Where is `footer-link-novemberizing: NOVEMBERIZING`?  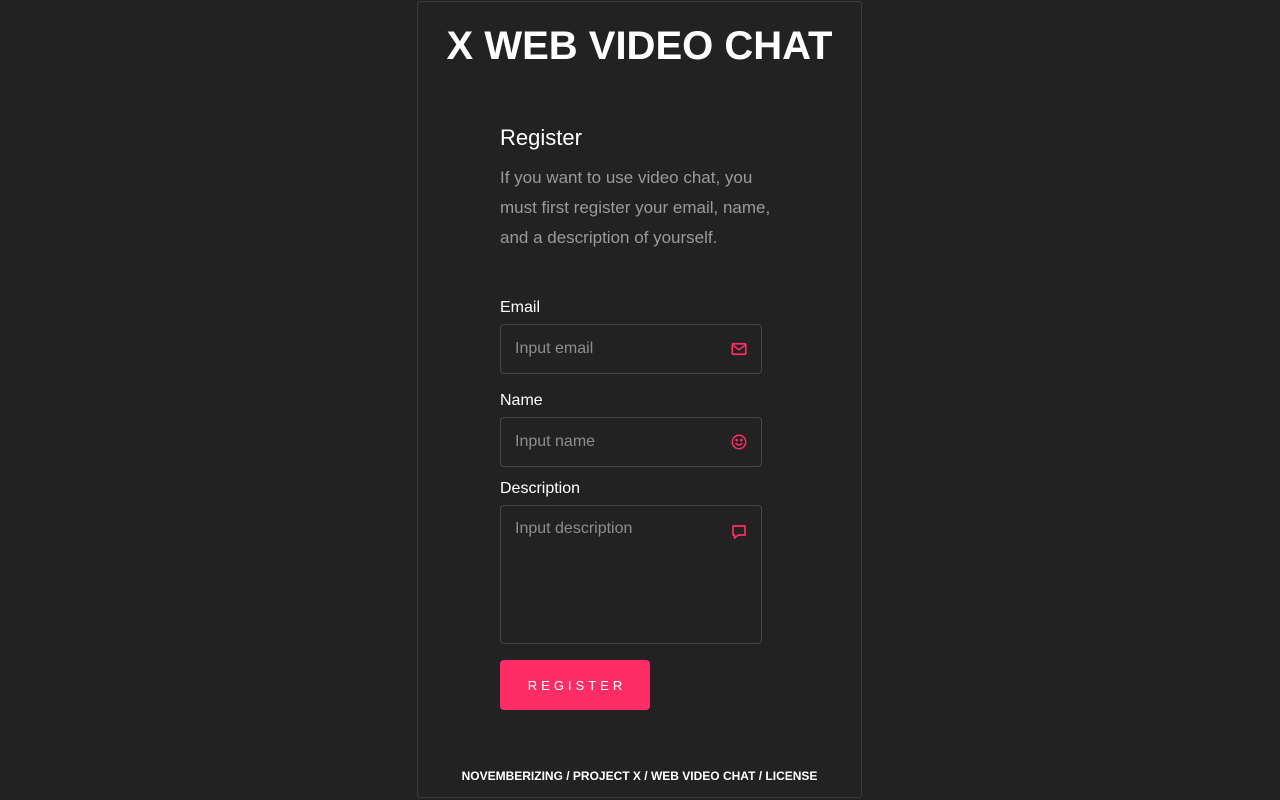
footer-link-novemberizing: NOVEMBERIZING is located at coordinates (512, 776).